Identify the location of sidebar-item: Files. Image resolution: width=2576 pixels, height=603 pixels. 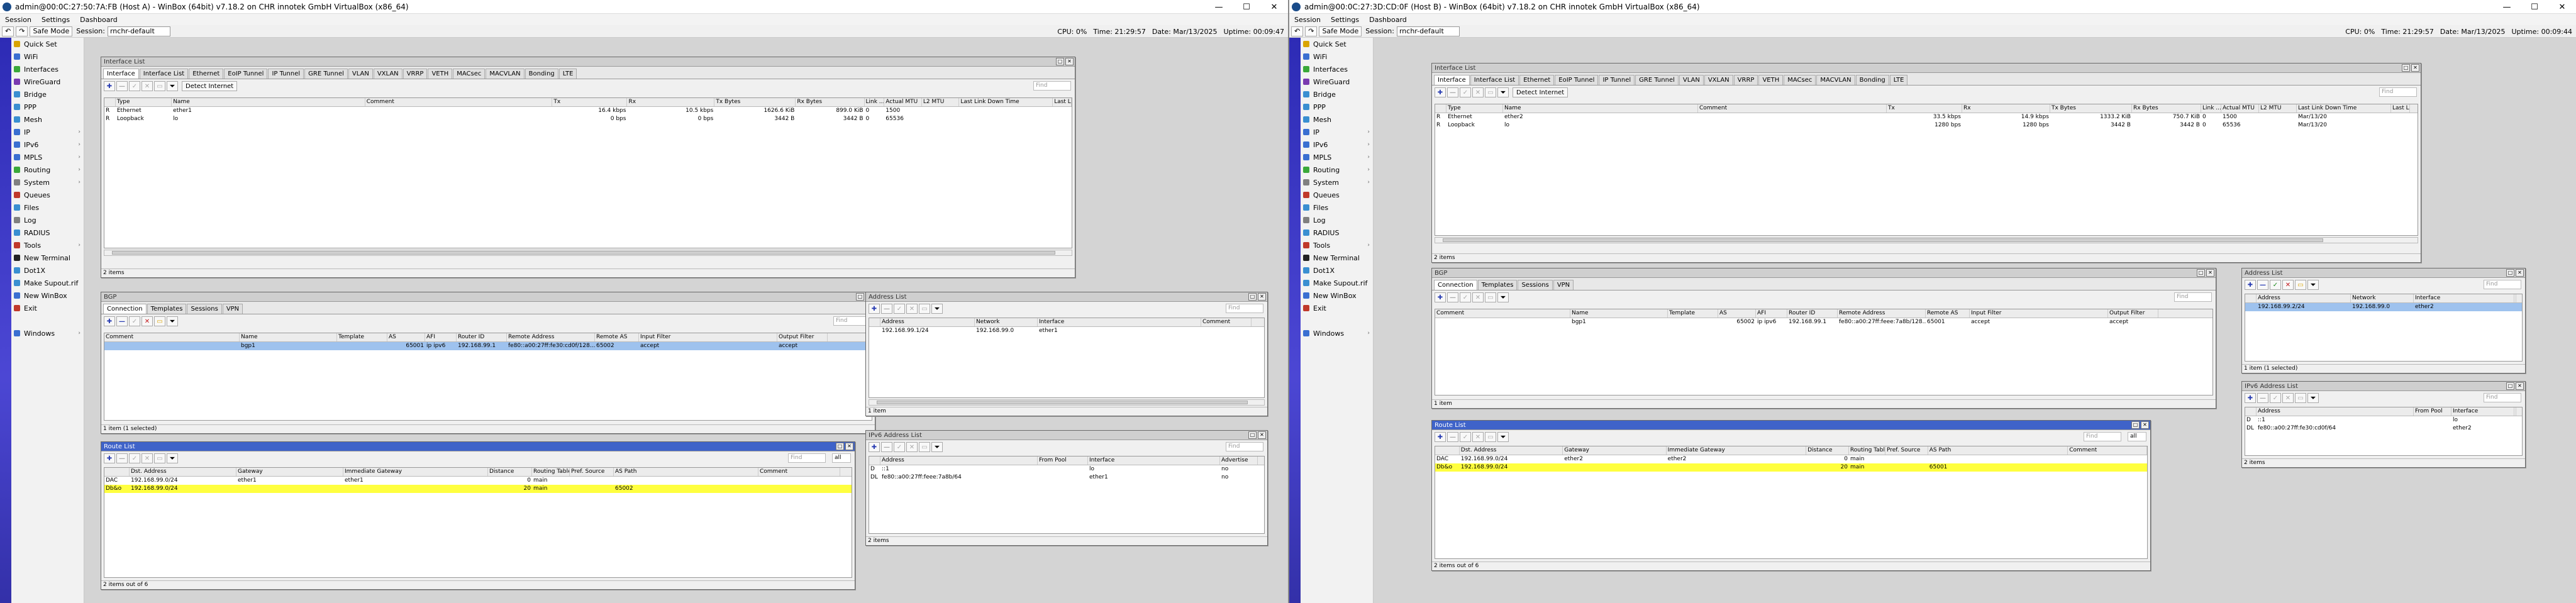
(47, 207).